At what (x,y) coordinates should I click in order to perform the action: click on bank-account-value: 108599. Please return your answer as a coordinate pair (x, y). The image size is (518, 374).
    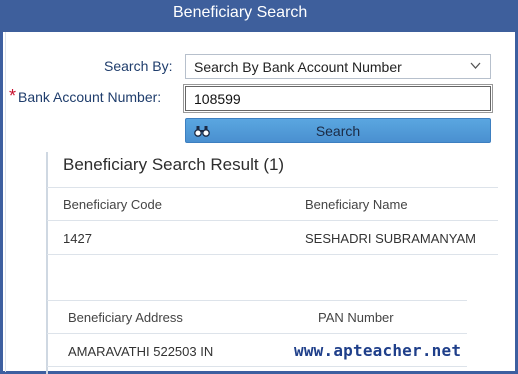
    Looking at the image, I should click on (217, 99).